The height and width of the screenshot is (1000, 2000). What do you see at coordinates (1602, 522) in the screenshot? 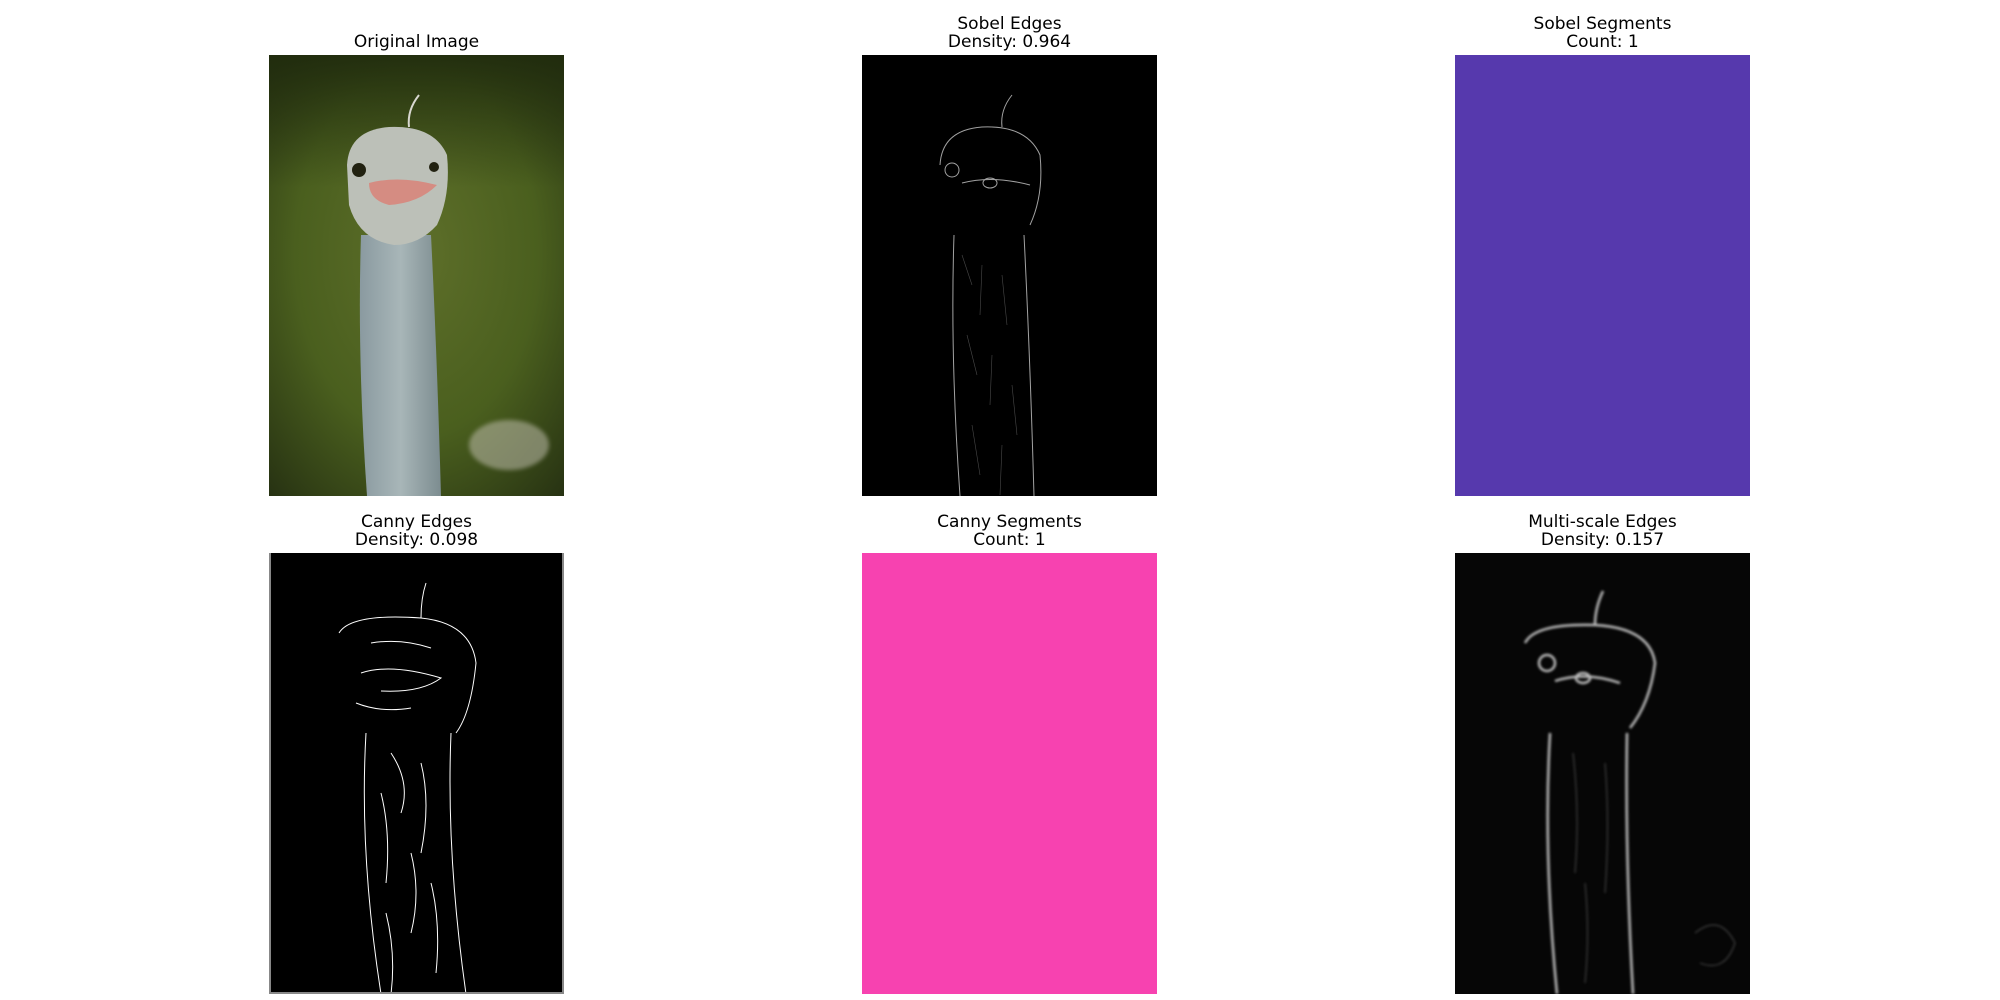
I see `panel-title-line: Multi-scale Edges` at bounding box center [1602, 522].